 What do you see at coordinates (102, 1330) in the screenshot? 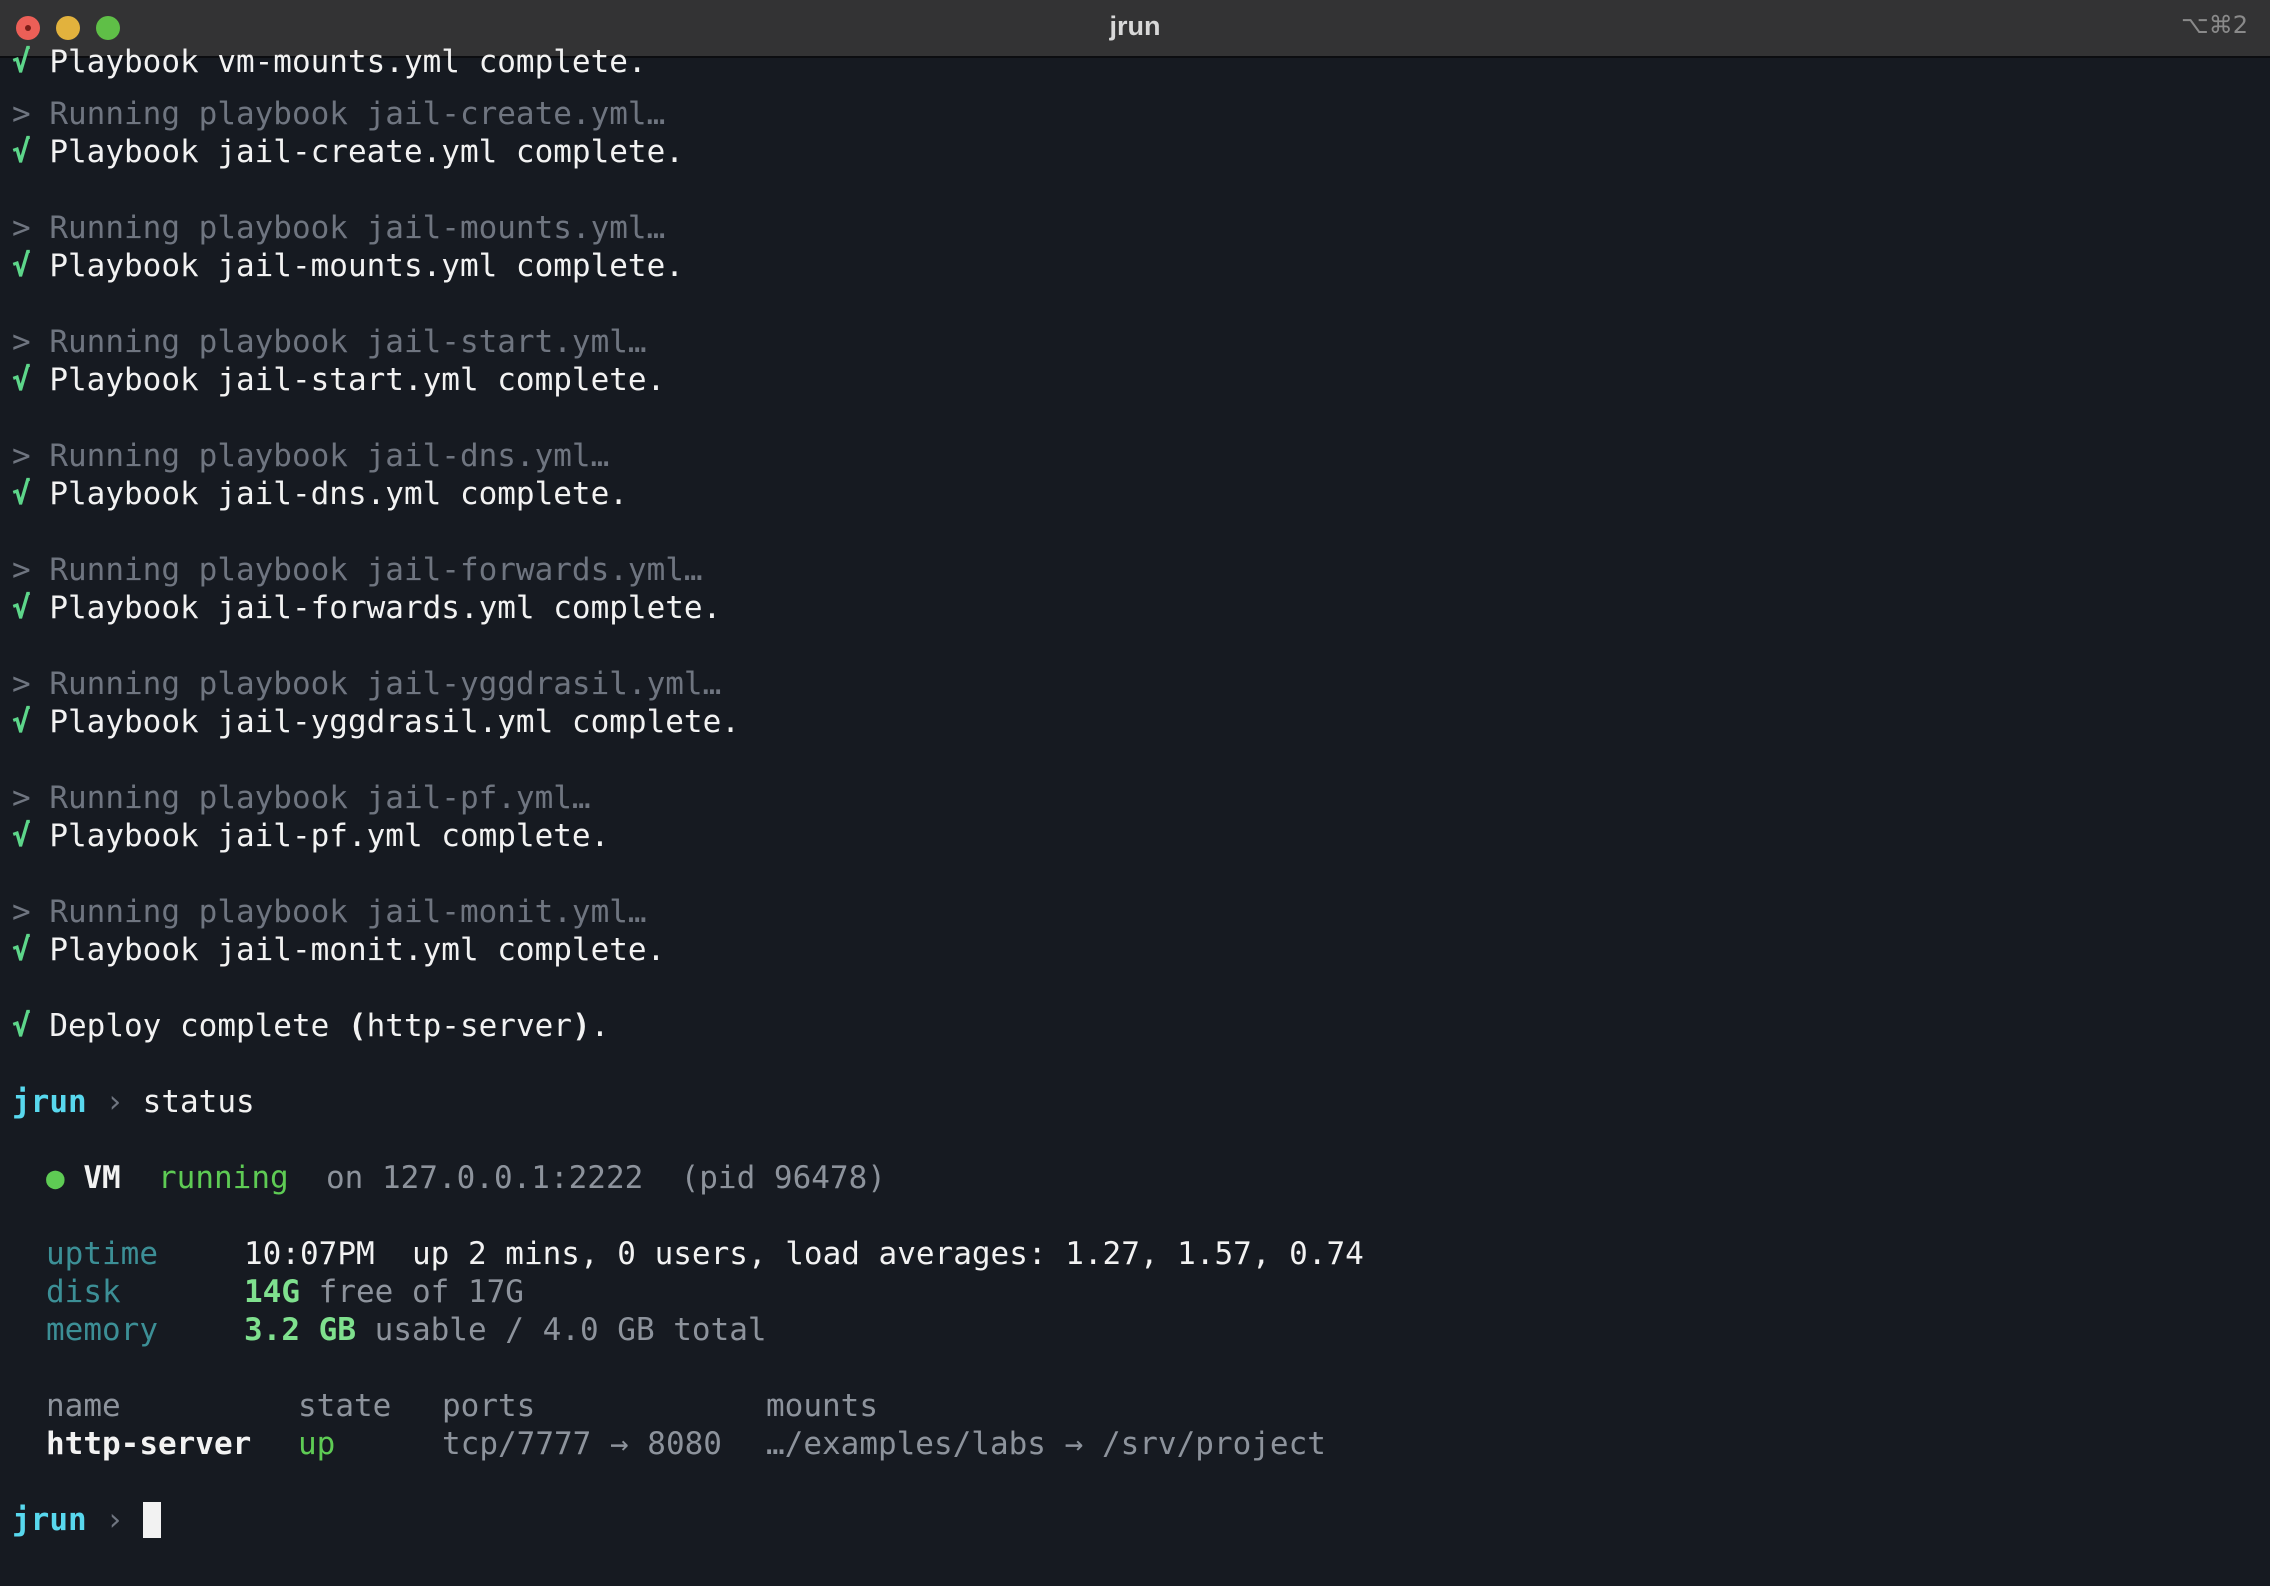
I see `memory-label: memory` at bounding box center [102, 1330].